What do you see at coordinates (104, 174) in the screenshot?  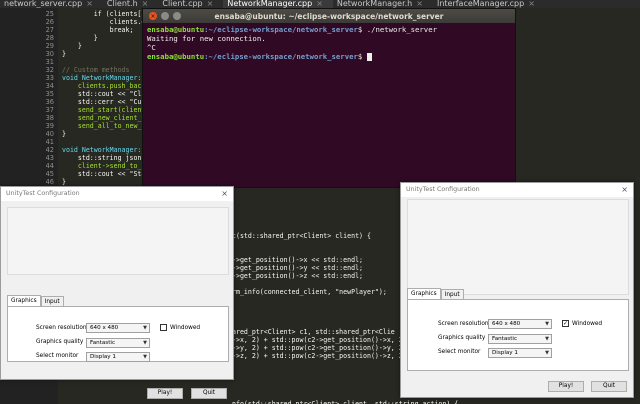 I see `code-line: std::cout << "Sta` at bounding box center [104, 174].